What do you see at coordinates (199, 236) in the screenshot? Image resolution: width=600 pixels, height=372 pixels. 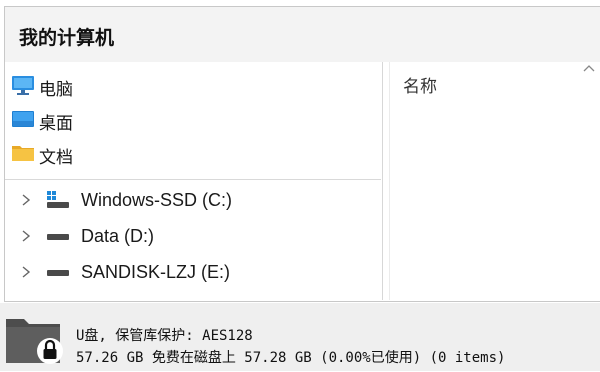 I see `nav-item-drive-d: Data (D:)` at bounding box center [199, 236].